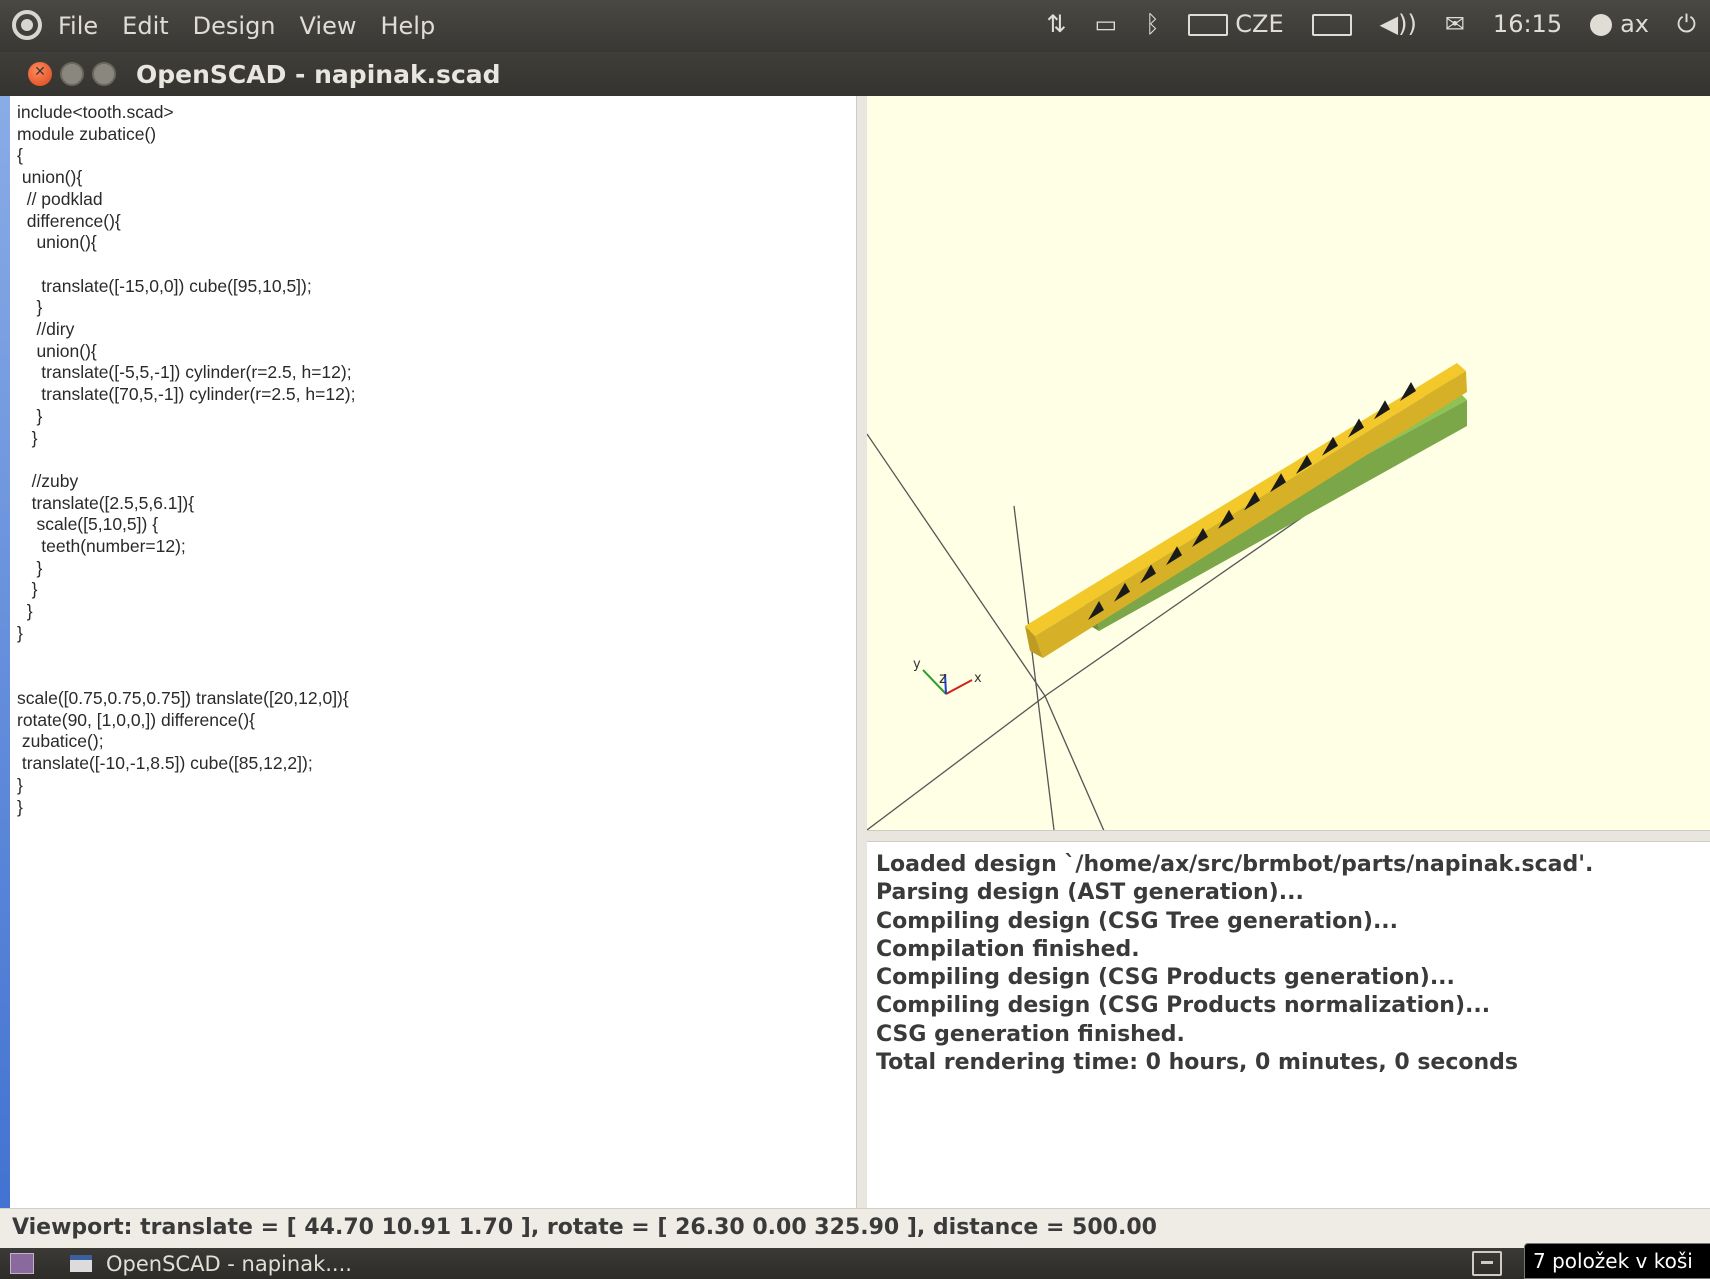 The height and width of the screenshot is (1279, 1710). What do you see at coordinates (145, 26) in the screenshot?
I see `menu-edit: Edit` at bounding box center [145, 26].